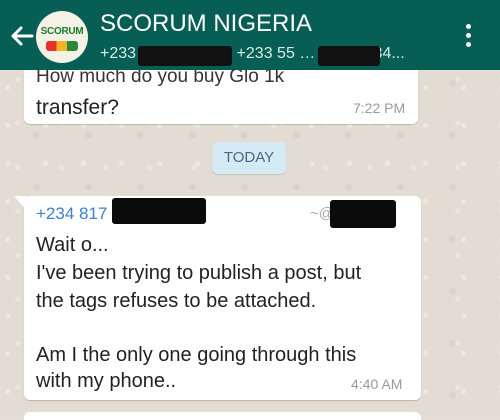 The height and width of the screenshot is (420, 500). What do you see at coordinates (377, 384) in the screenshot?
I see `message-time: 4:40 AM` at bounding box center [377, 384].